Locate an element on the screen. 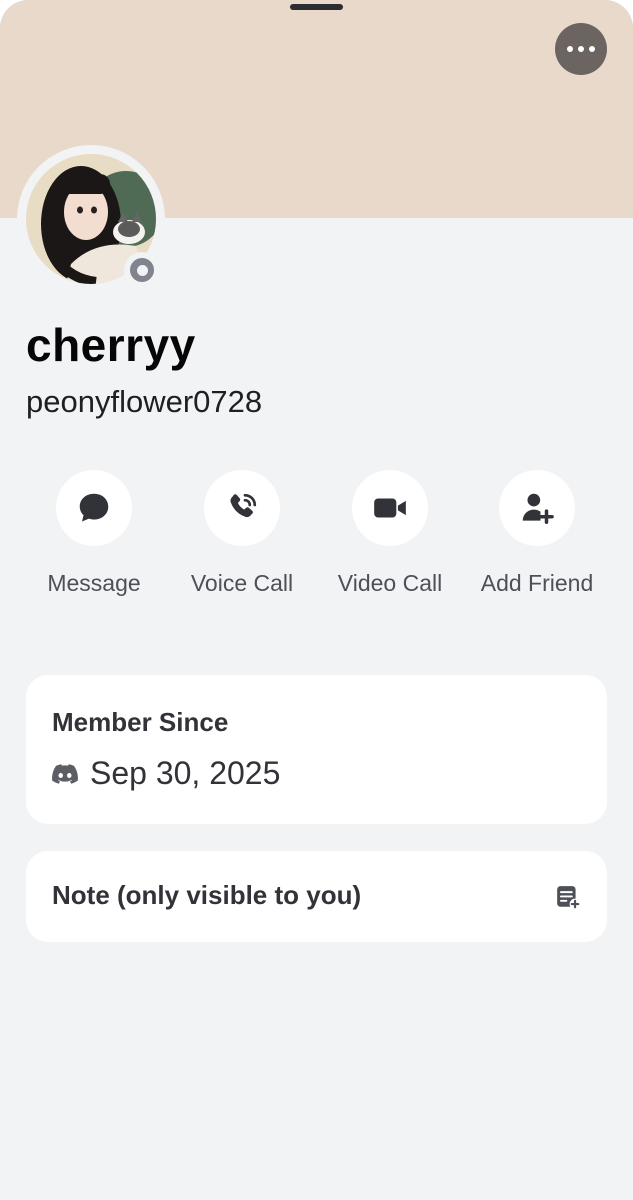 Image resolution: width=633 pixels, height=1200 pixels. add-friend-label: Add Friend is located at coordinates (537, 583).